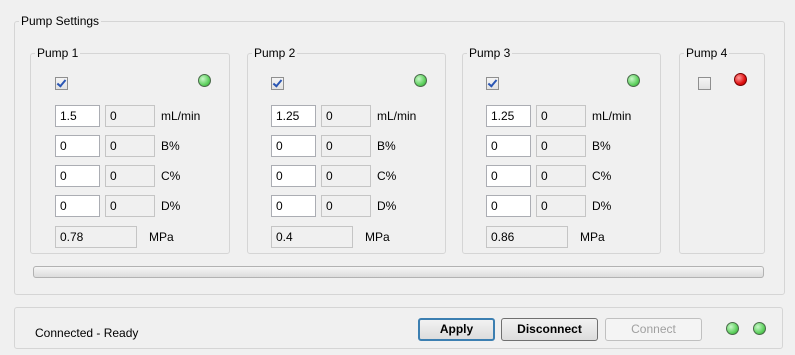 The width and height of the screenshot is (795, 355). Describe the element at coordinates (740, 79) in the screenshot. I see `pump-4-status-indicator` at that location.